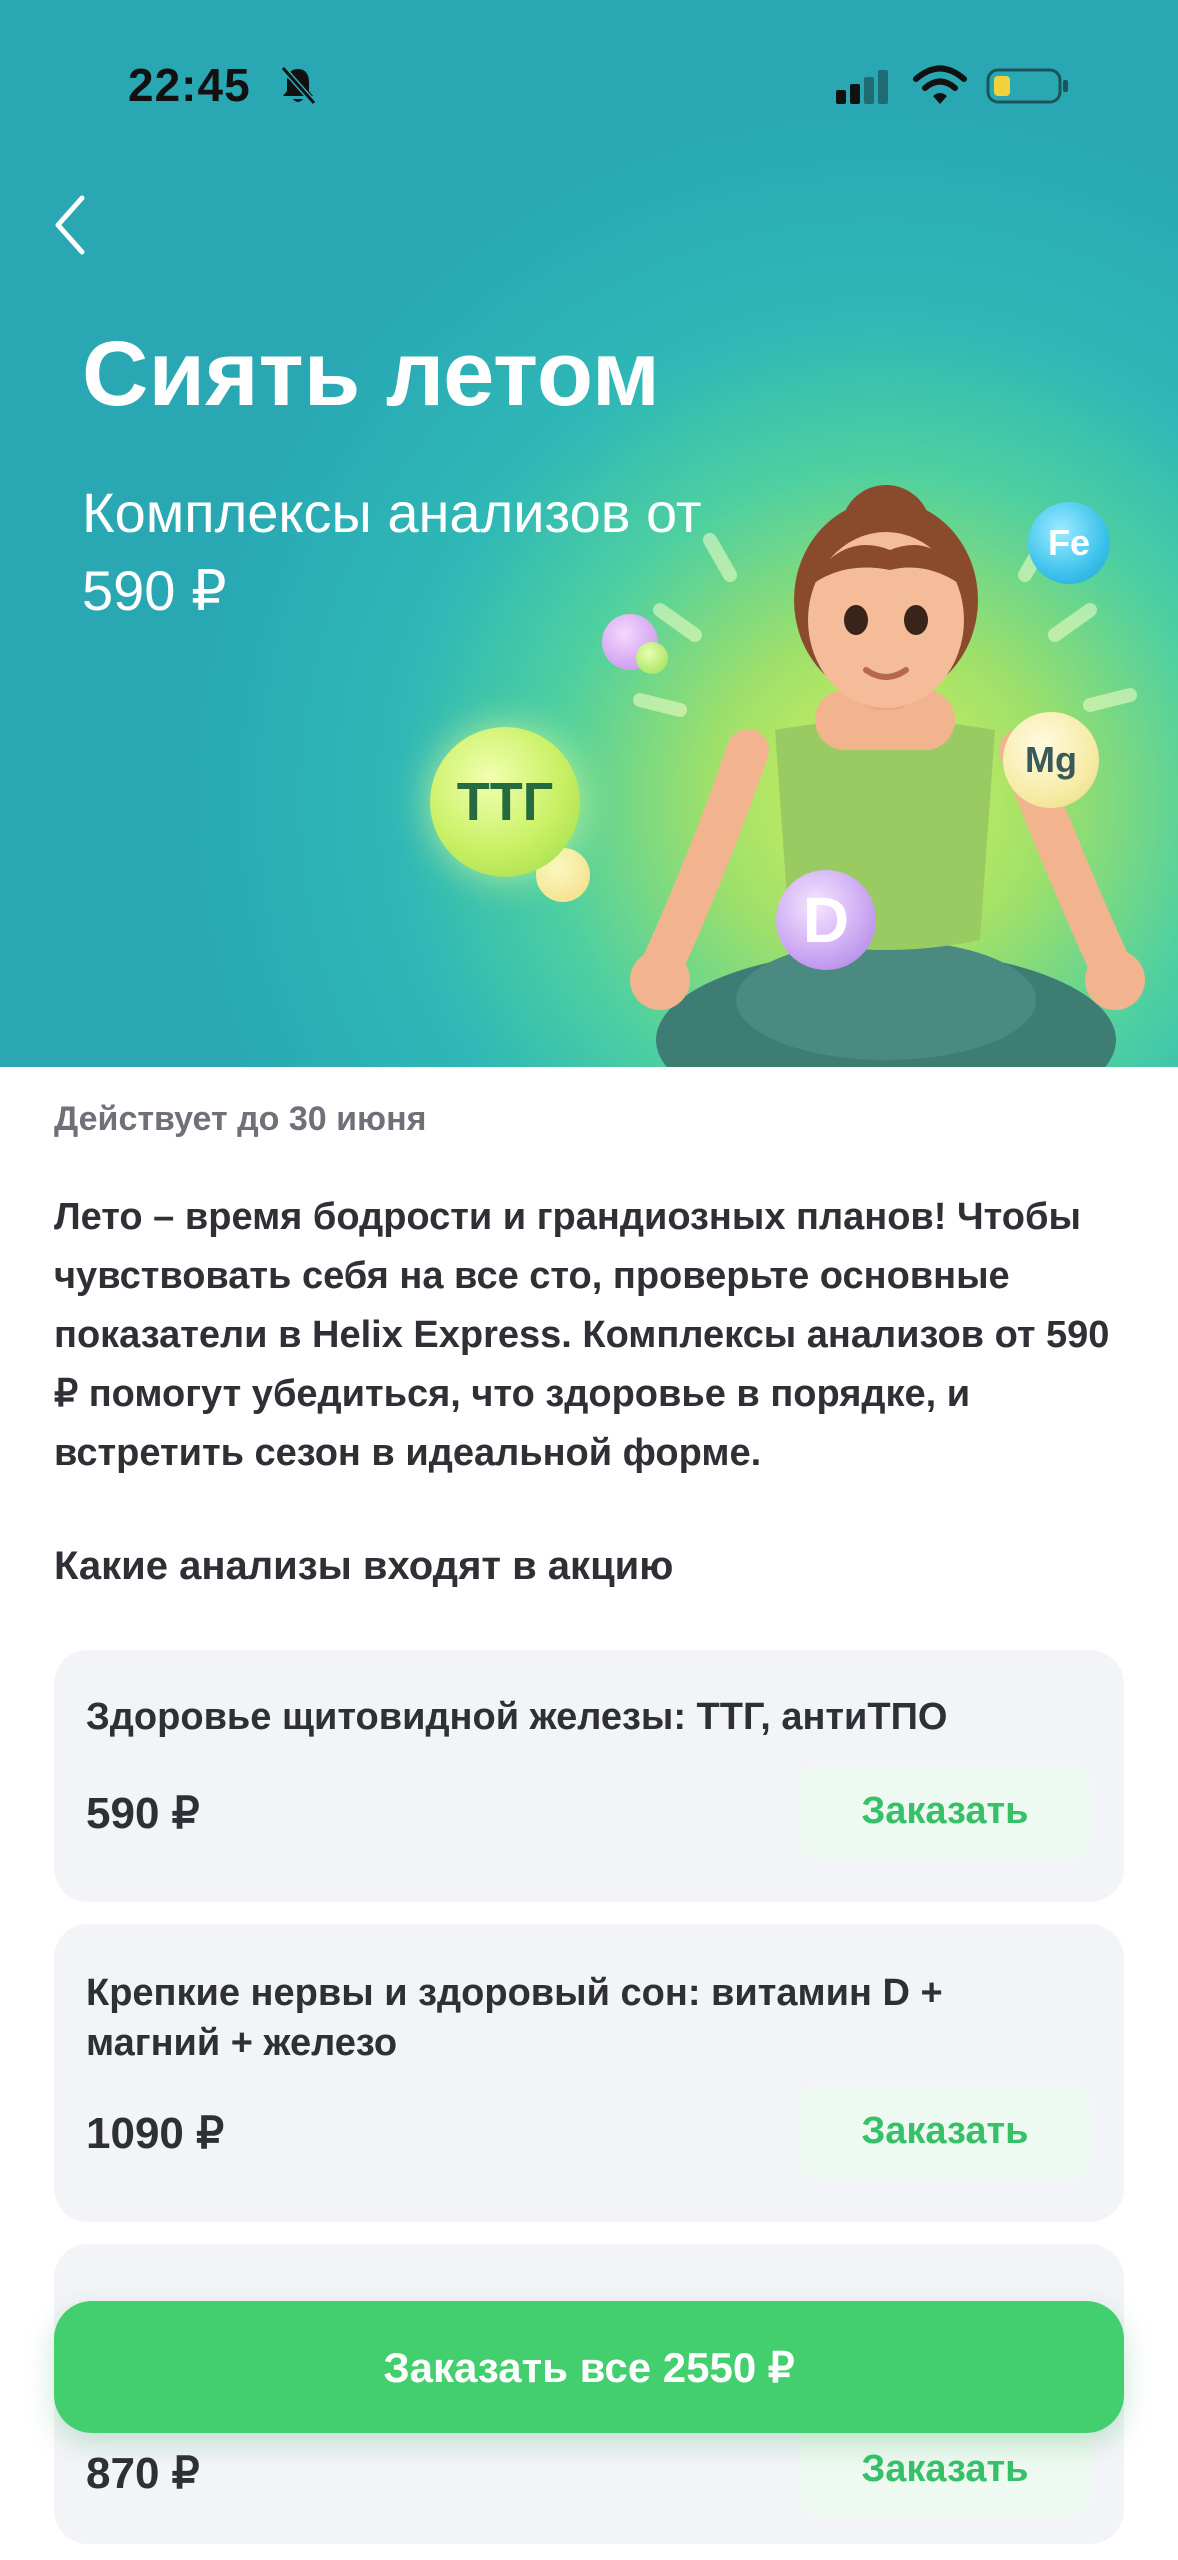 The image size is (1178, 2560). Describe the element at coordinates (517, 1717) in the screenshot. I see `card-title: Здоровье щитовидной железы: ТТГ, антиТПО` at that location.